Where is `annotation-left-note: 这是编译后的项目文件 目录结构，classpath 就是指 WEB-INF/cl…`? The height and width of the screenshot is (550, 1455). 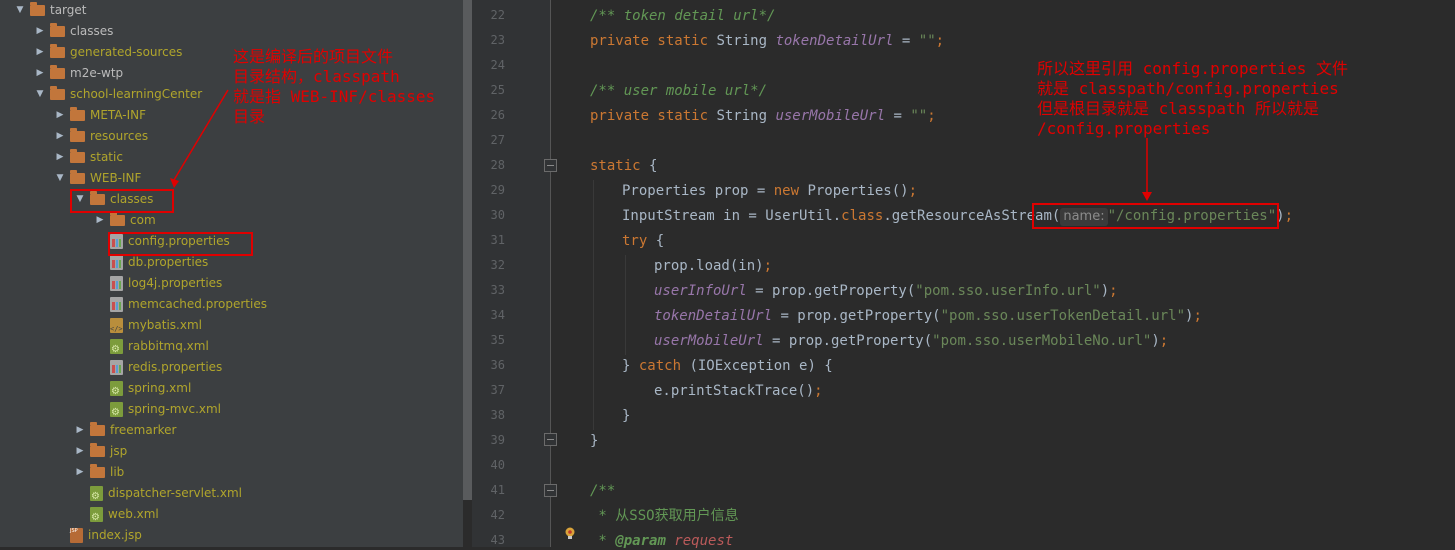 annotation-left-note: 这是编译后的项目文件 目录结构，classpath 就是指 WEB-INF/cl… is located at coordinates (334, 86).